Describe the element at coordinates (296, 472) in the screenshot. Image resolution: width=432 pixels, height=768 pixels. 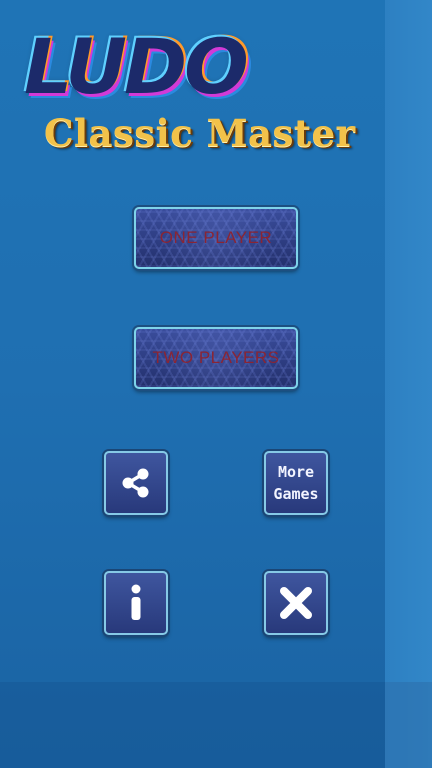
I see `more-games-line1: More` at that location.